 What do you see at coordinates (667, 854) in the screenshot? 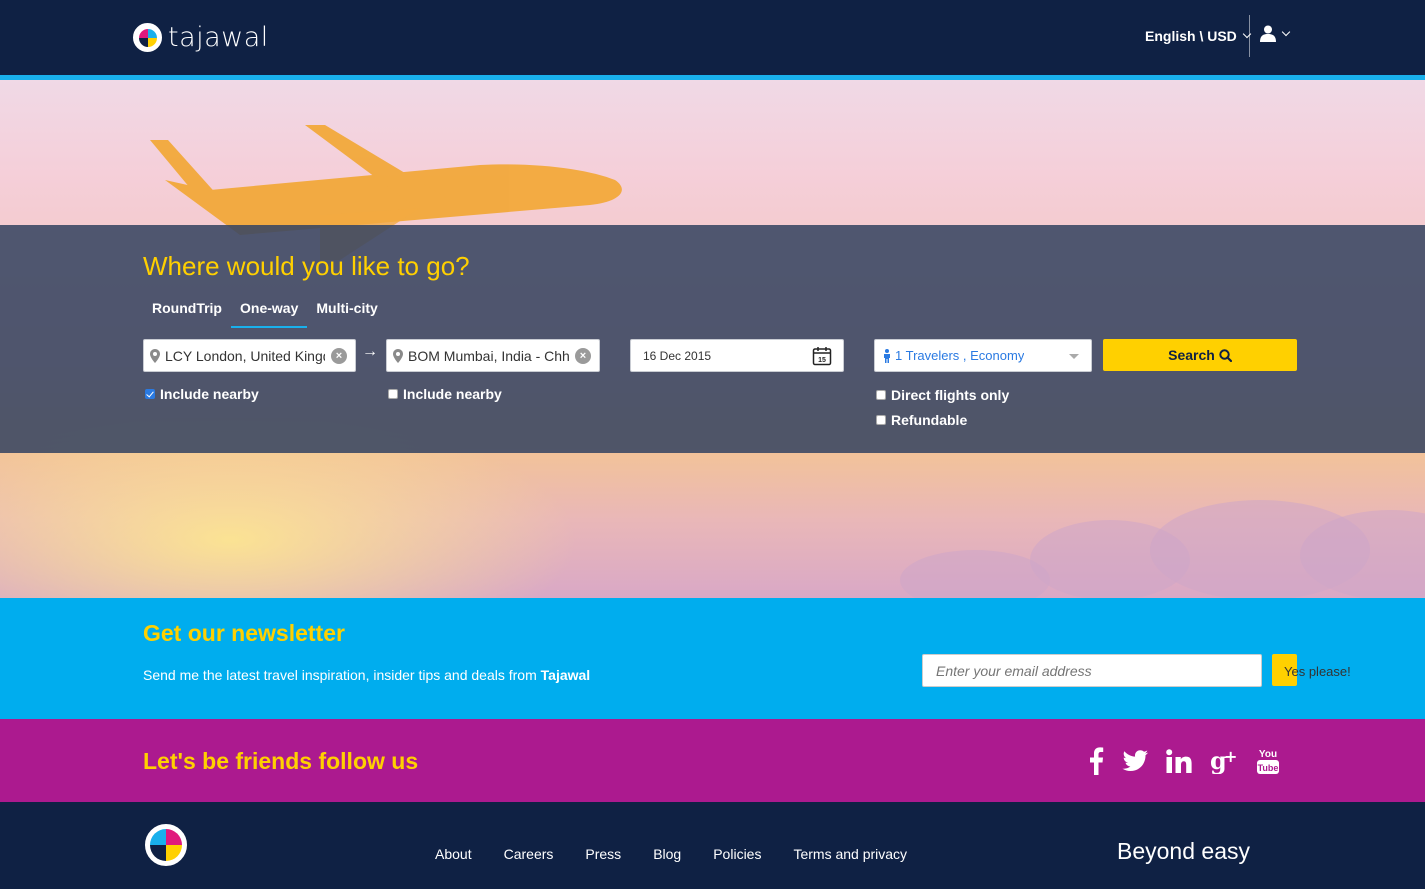
I see `footer-link-blog: Blog` at bounding box center [667, 854].